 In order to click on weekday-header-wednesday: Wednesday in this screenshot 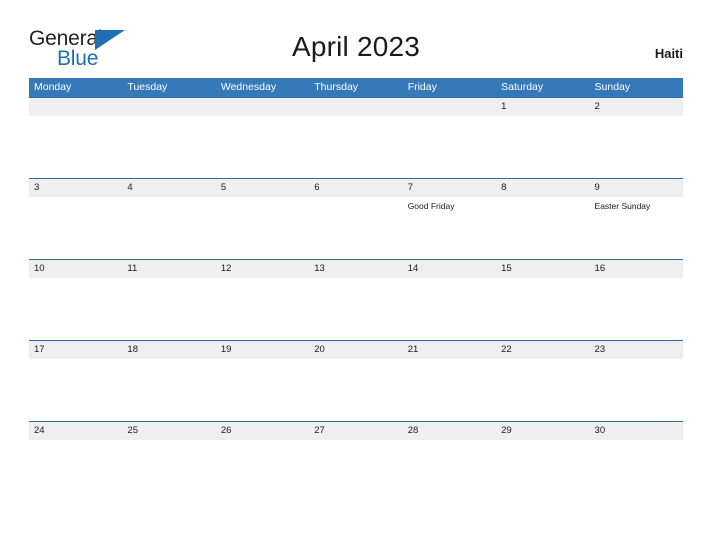, I will do `click(248, 87)`.